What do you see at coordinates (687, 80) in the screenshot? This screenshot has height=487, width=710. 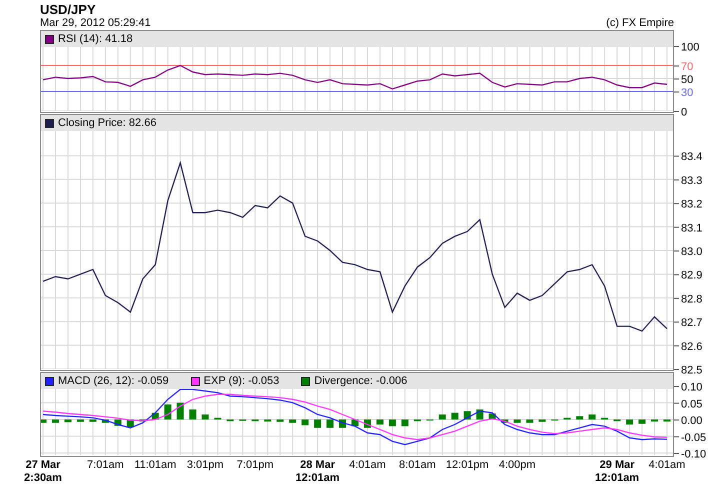 I see `axis-label: 50` at bounding box center [687, 80].